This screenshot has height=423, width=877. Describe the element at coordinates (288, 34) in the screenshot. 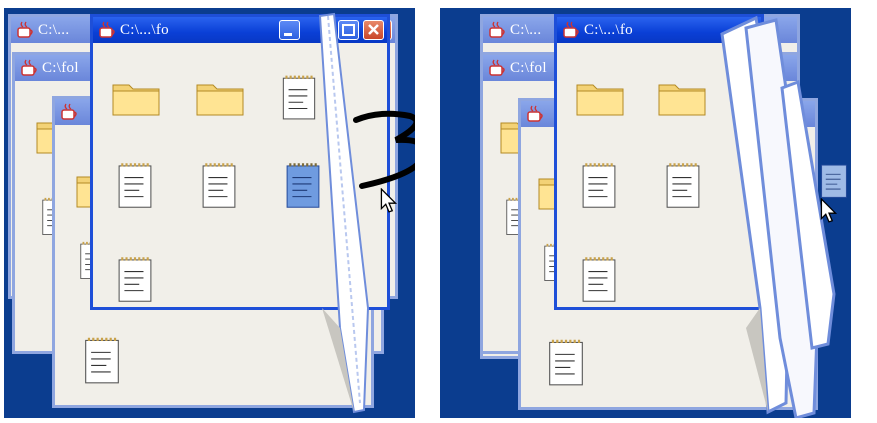

I see `minimize-icon` at that location.